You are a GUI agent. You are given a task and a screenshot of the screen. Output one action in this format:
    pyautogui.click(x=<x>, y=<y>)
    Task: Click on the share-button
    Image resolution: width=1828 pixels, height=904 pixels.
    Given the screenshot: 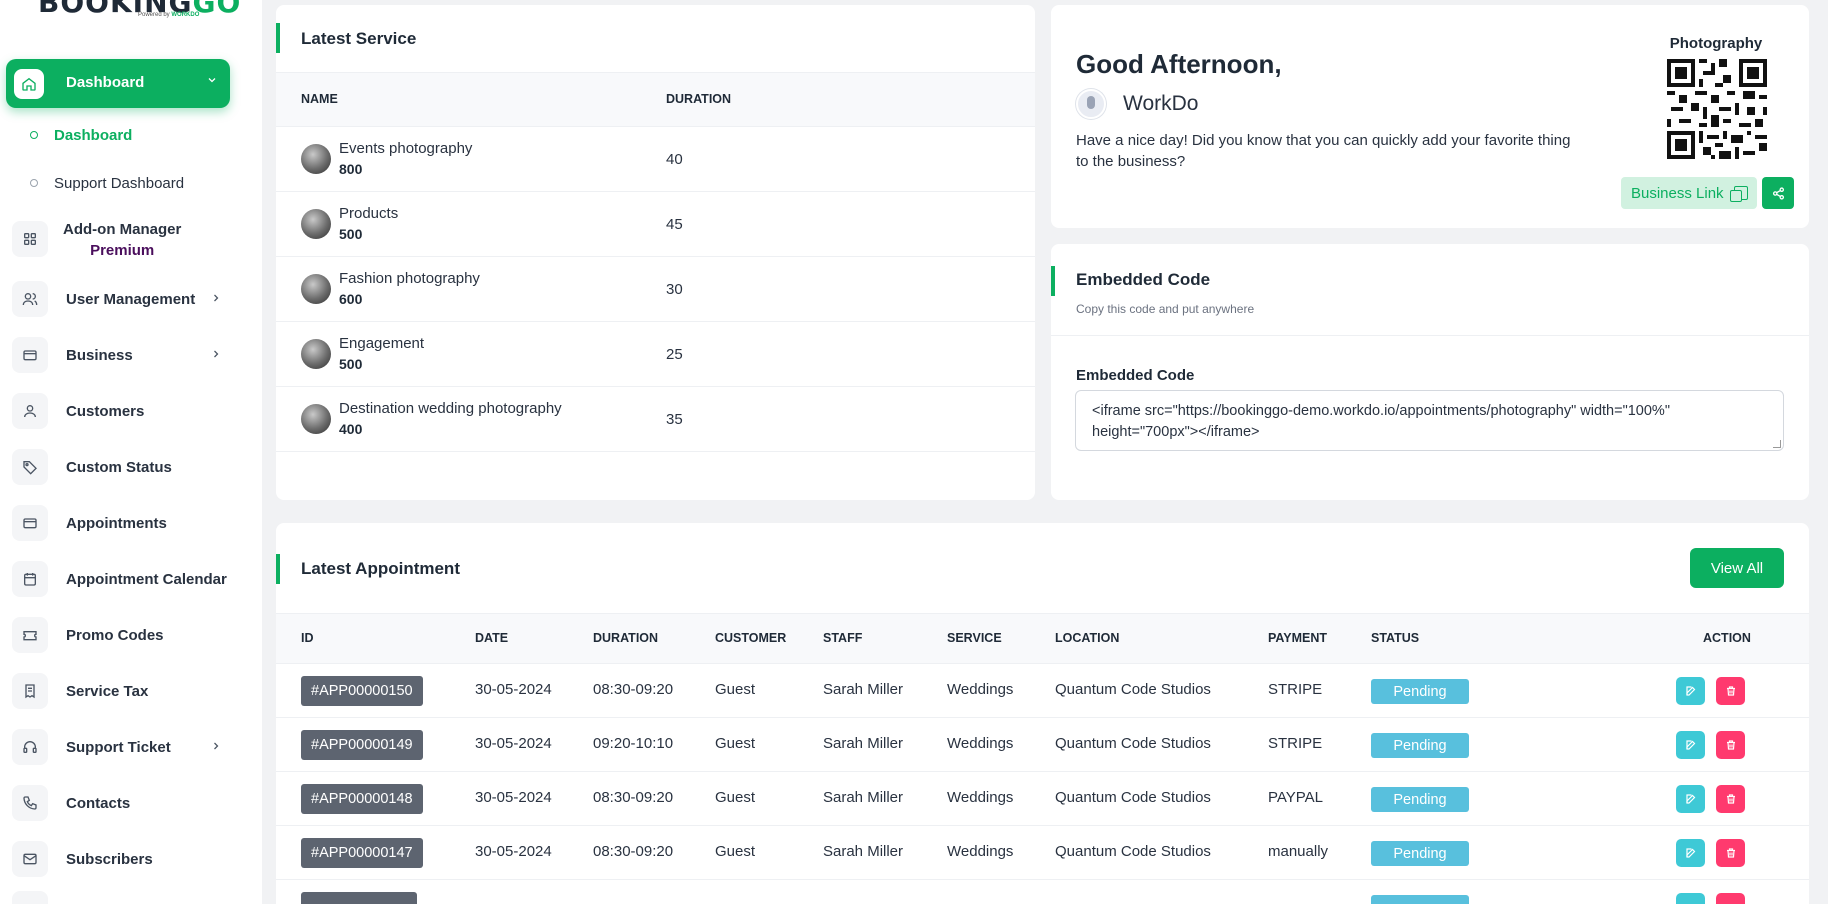 What is the action you would take?
    pyautogui.click(x=1778, y=193)
    